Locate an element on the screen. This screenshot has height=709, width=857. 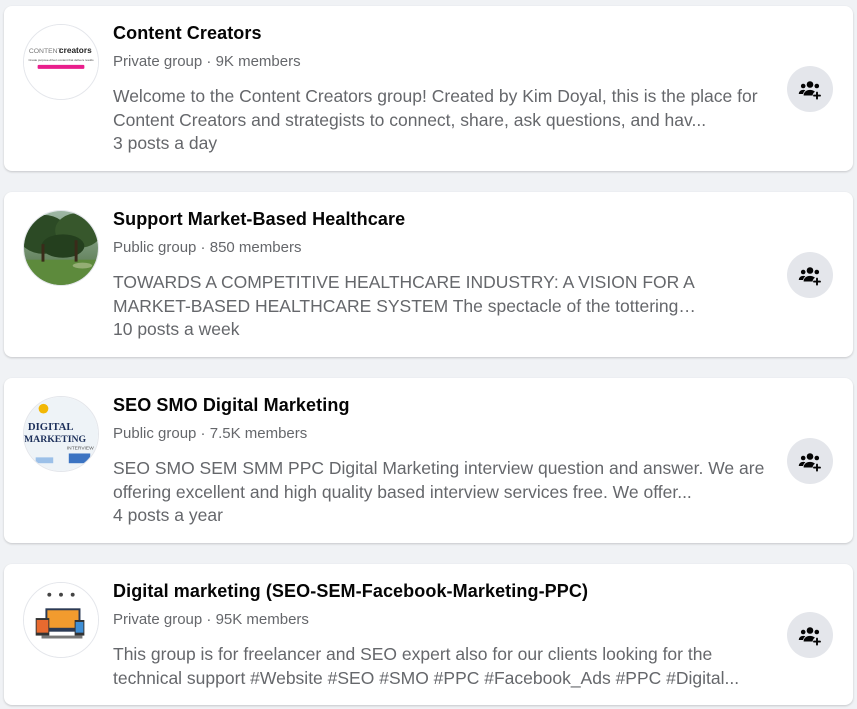
group-avatar: DIGITAL MARKETING INTERVIEW is located at coordinates (61, 434).